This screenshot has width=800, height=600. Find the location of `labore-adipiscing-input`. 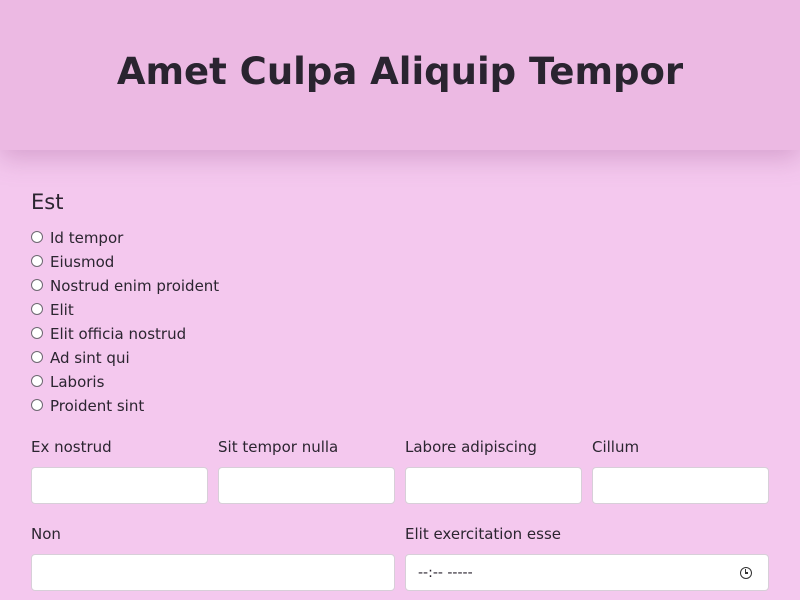

labore-adipiscing-input is located at coordinates (493, 485).